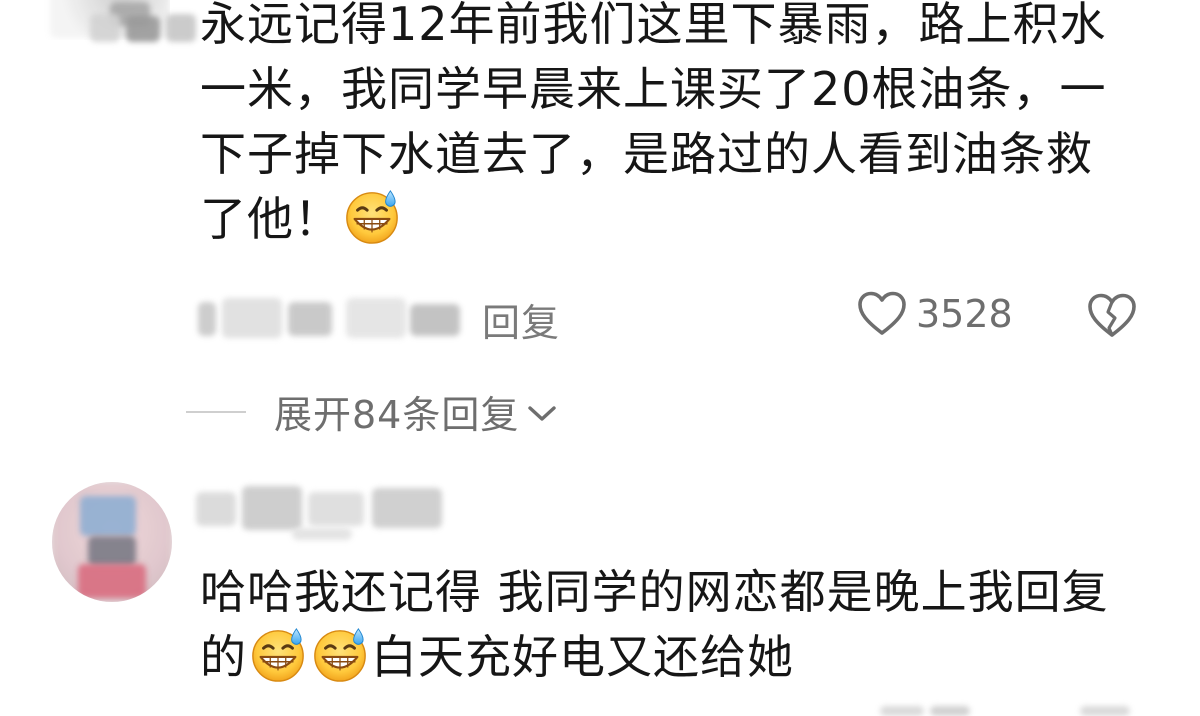  I want to click on comment-meta-row: 回复 3528, so click(676, 318).